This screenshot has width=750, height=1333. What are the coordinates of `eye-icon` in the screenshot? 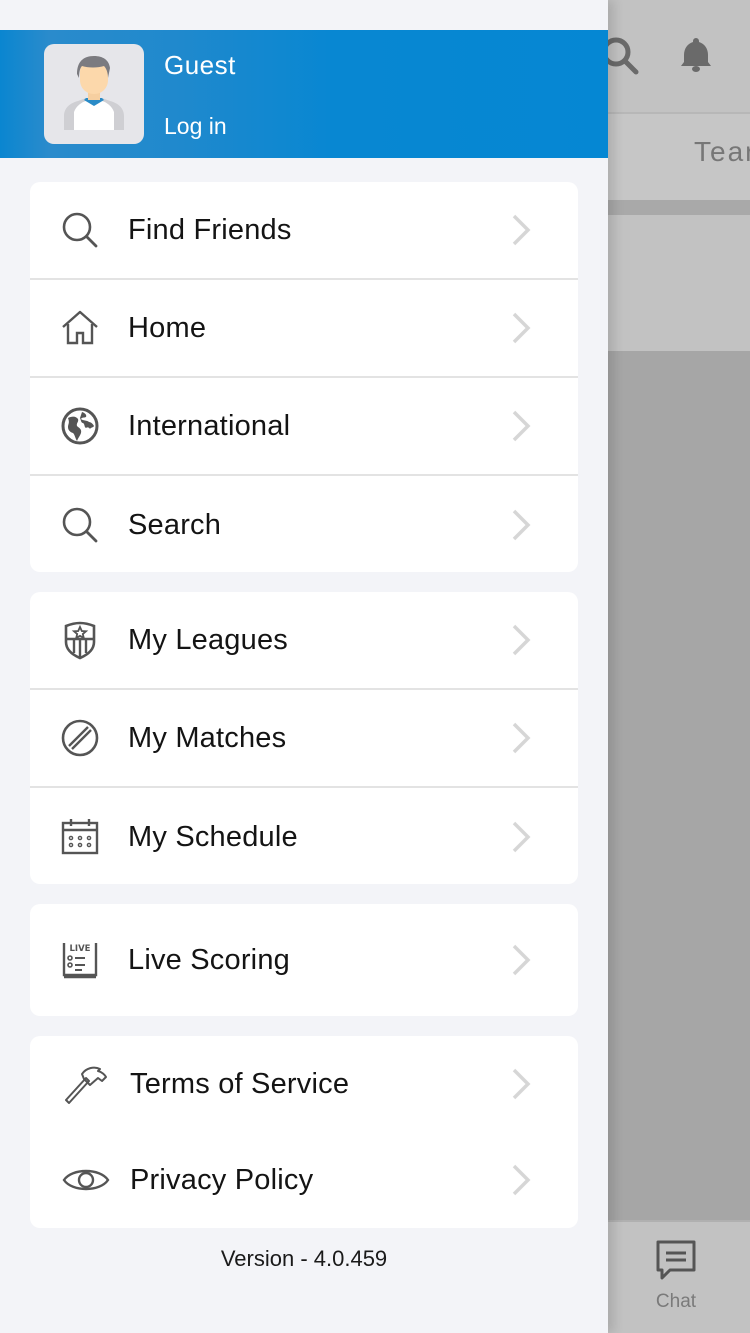 It's located at (86, 1180).